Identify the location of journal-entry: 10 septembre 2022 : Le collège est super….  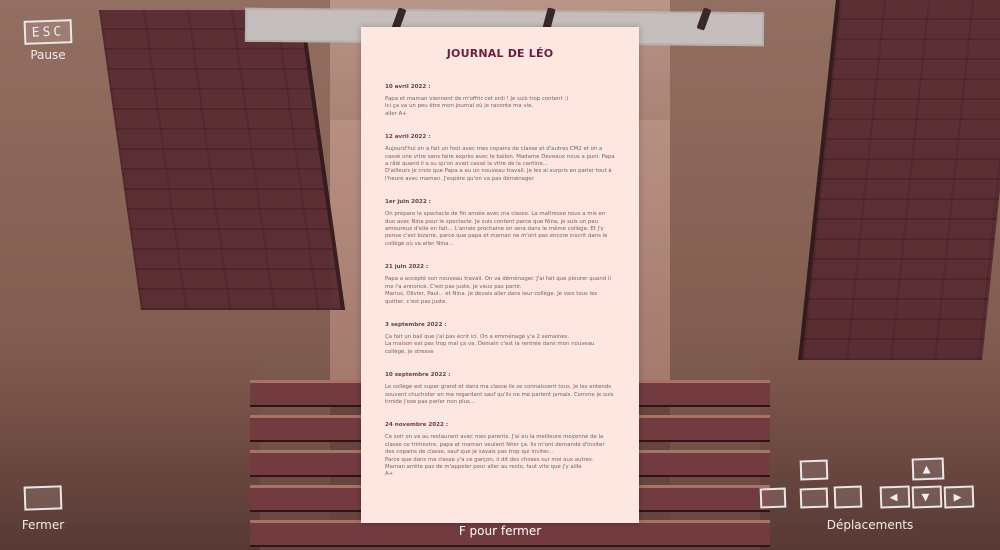
(500, 389).